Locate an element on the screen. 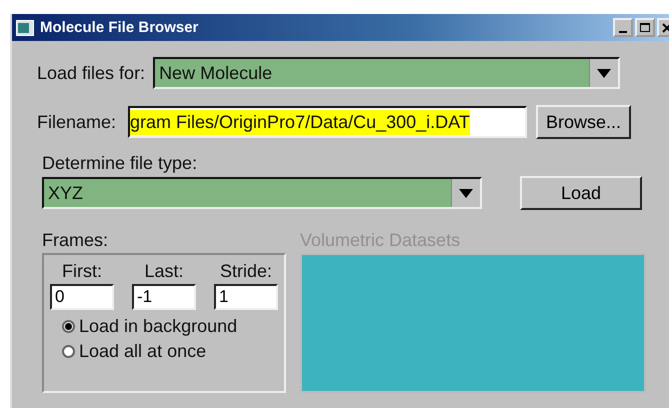 The width and height of the screenshot is (669, 408). window-title: Molecule File Browser is located at coordinates (120, 27).